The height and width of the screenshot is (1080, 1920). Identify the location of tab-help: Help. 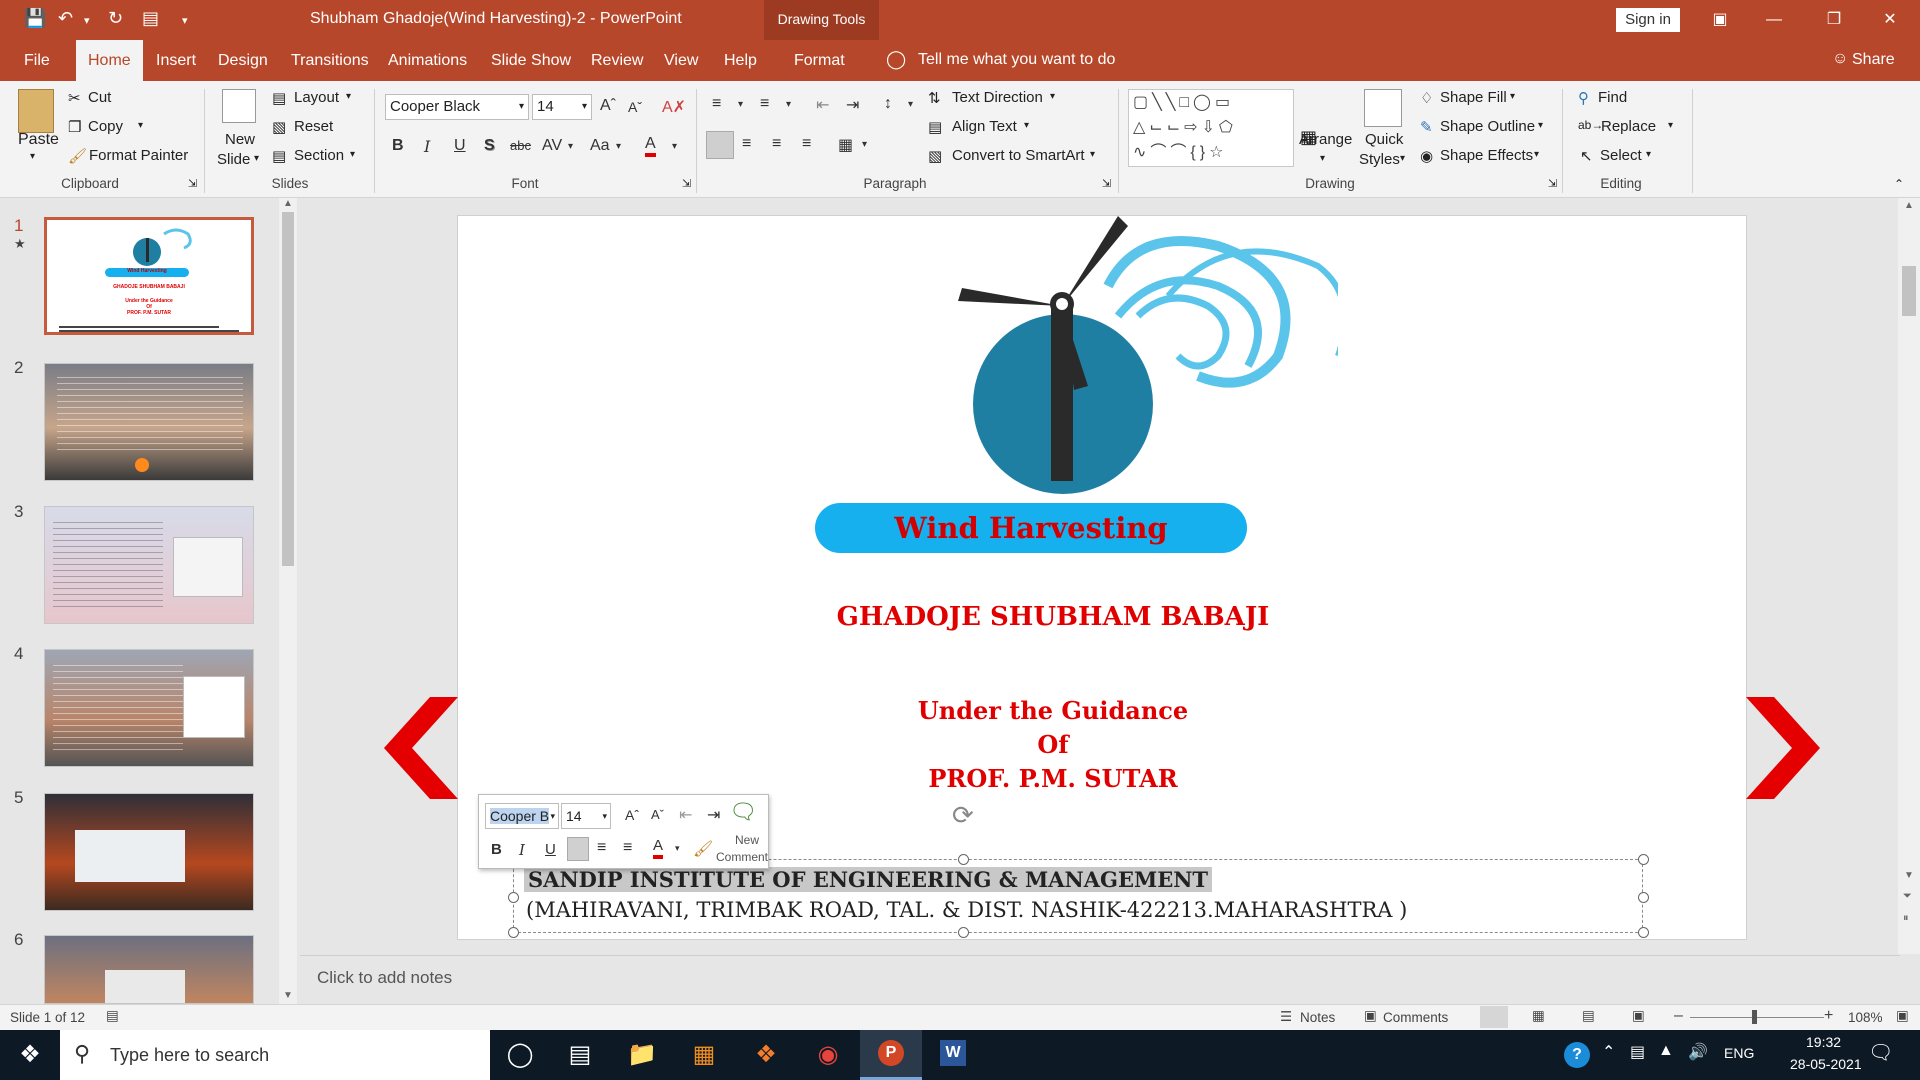
(740, 60).